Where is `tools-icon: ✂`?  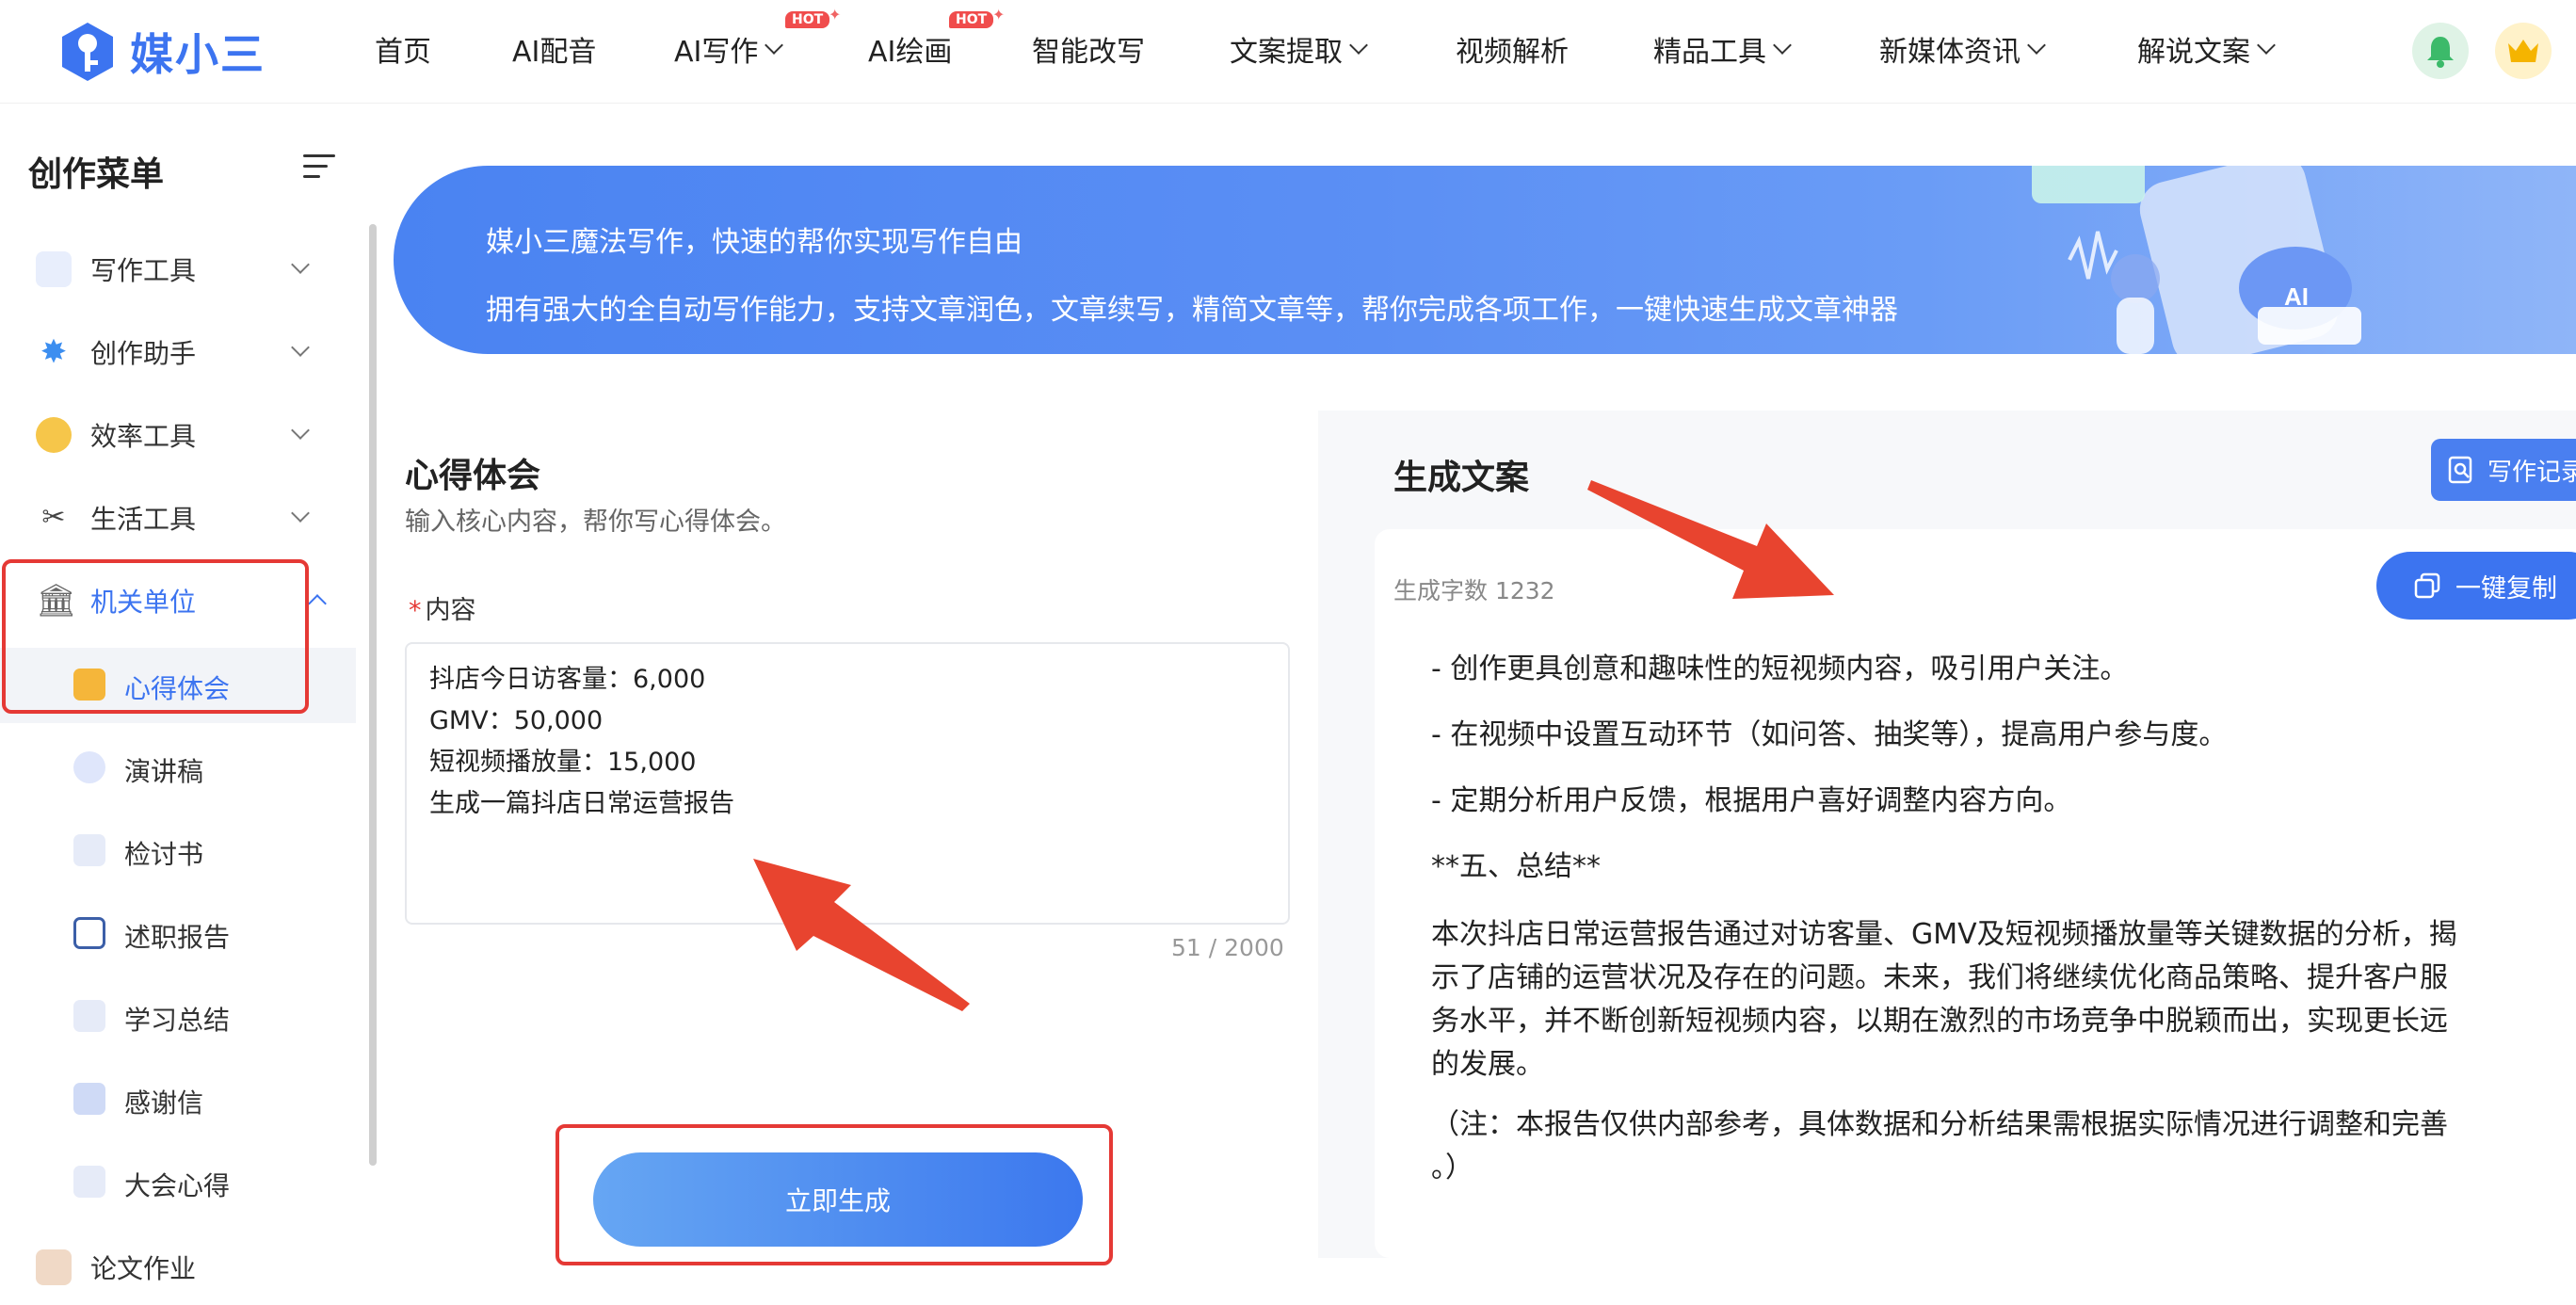
tools-icon: ✂ is located at coordinates (53, 517).